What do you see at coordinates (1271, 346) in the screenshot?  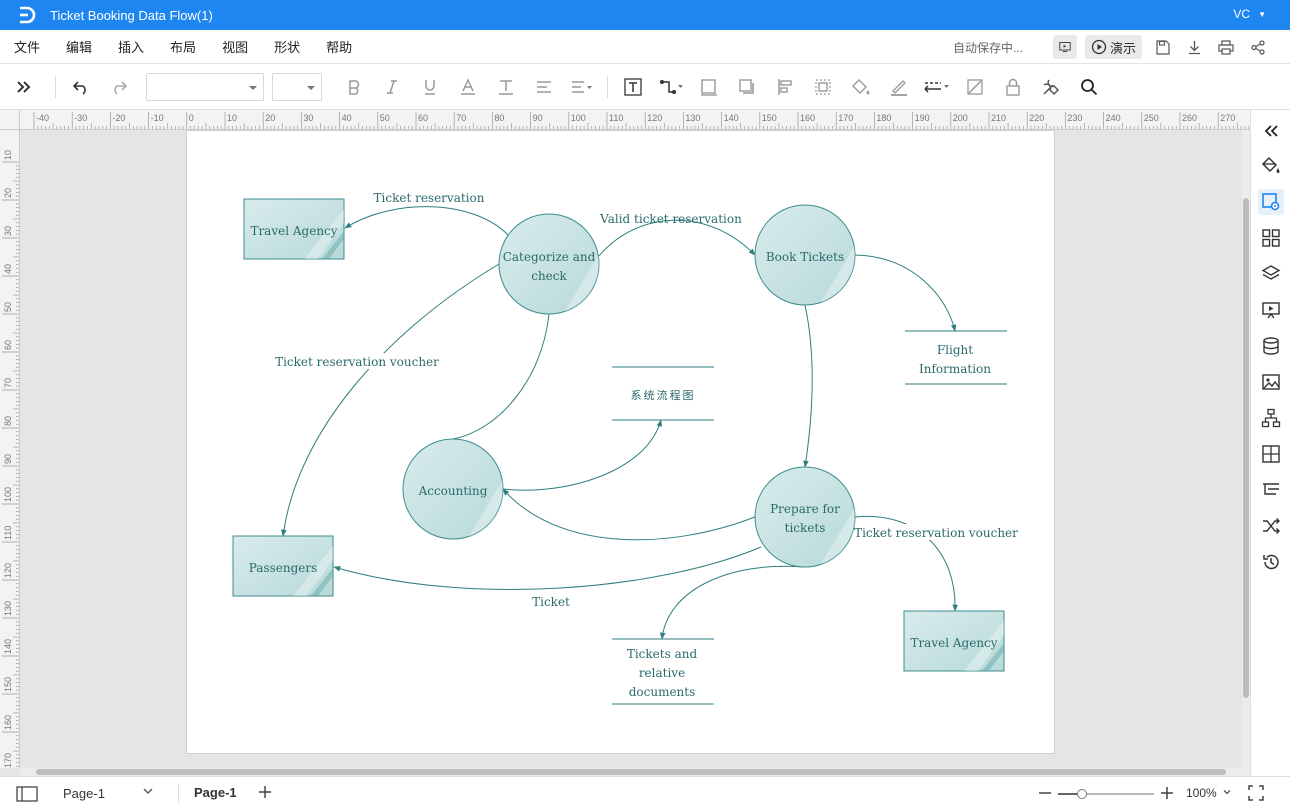 I see `data-icon` at bounding box center [1271, 346].